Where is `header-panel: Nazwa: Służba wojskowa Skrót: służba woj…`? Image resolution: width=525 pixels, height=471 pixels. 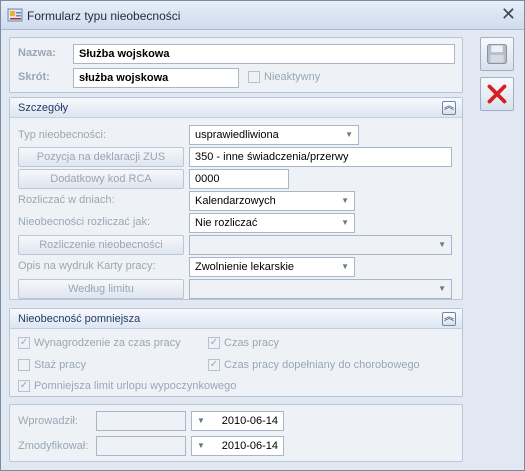 header-panel: Nazwa: Służba wojskowa Skrót: służba woj… is located at coordinates (236, 65).